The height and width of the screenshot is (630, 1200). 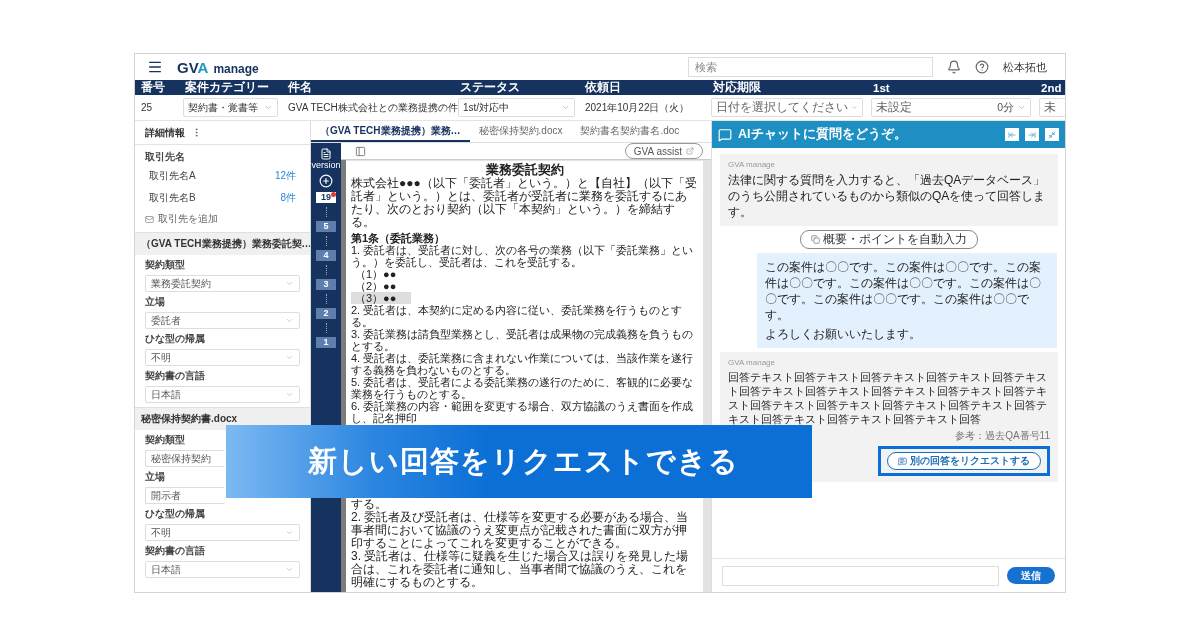 What do you see at coordinates (524, 203) in the screenshot?
I see `document-text: 株式会社●●●（以下「委託者」という。）と【自社】（以下「受託者」という。）とは、委託者が受託者に業務を委託するにあたり、次のとおり契約（以下「本契約」という。）を締結する。` at bounding box center [524, 203].